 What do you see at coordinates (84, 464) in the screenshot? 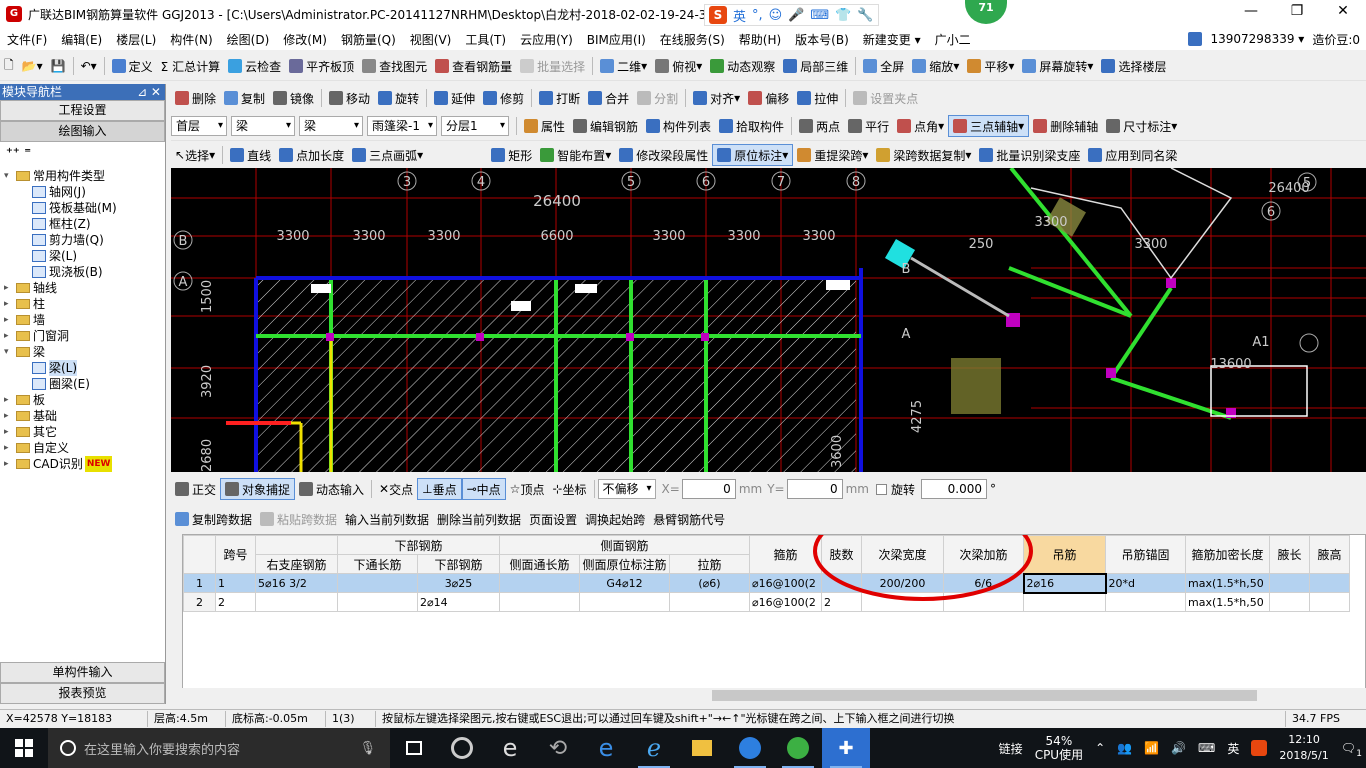
I see `tree-item: ▸ CAD识别 NEW` at bounding box center [84, 464].